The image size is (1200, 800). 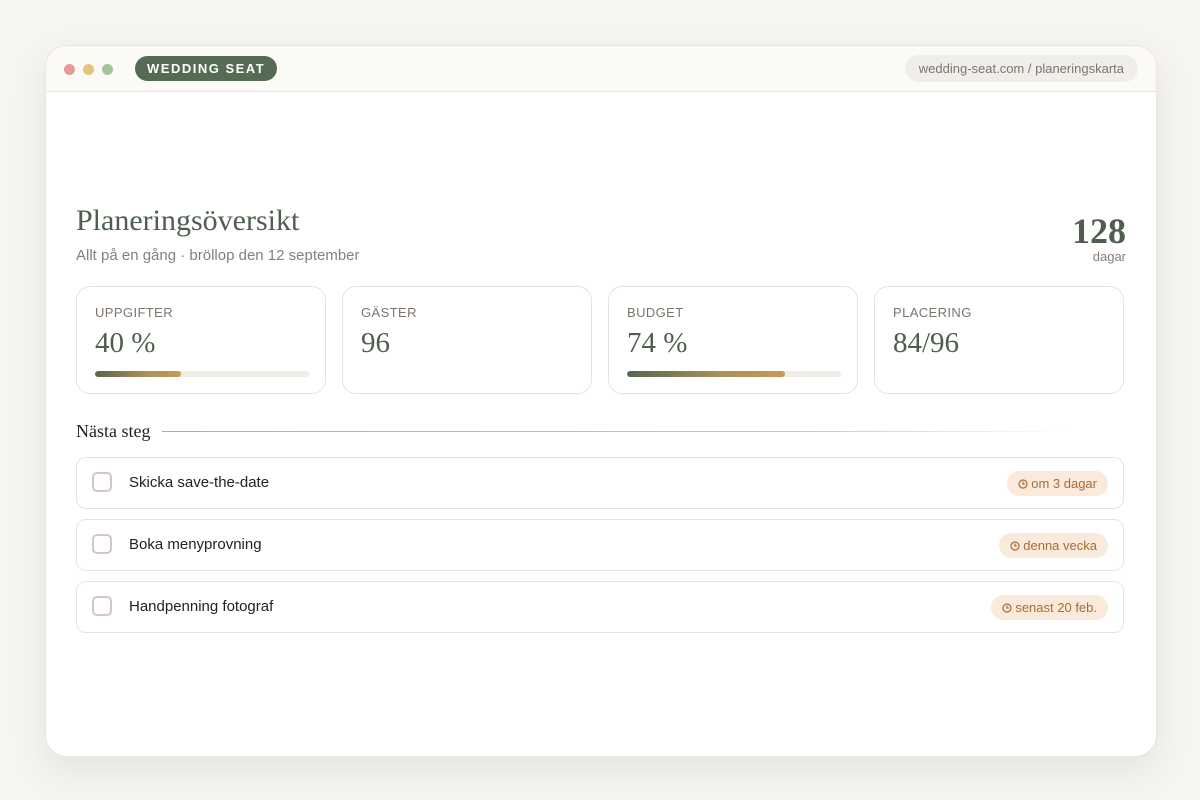 I want to click on due-badge: om 3 dagar, so click(x=1057, y=483).